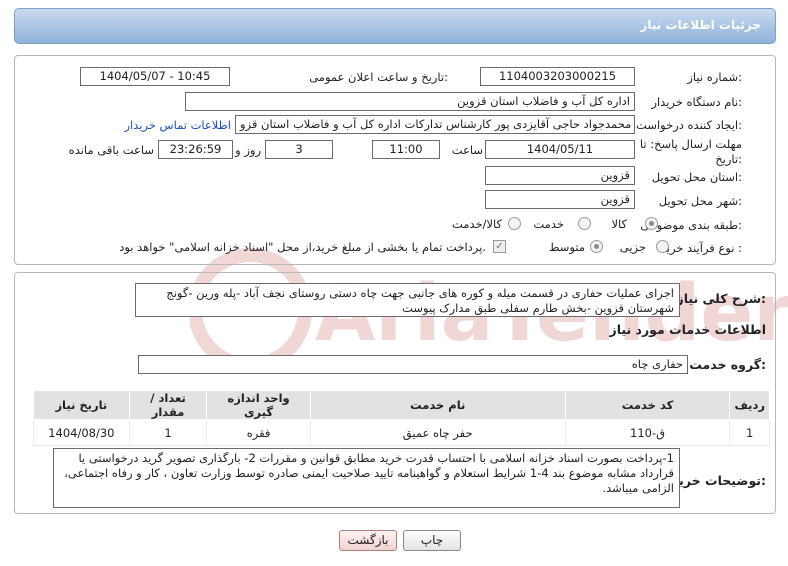 This screenshot has height=566, width=788. I want to click on process-radio-partial, so click(662, 246).